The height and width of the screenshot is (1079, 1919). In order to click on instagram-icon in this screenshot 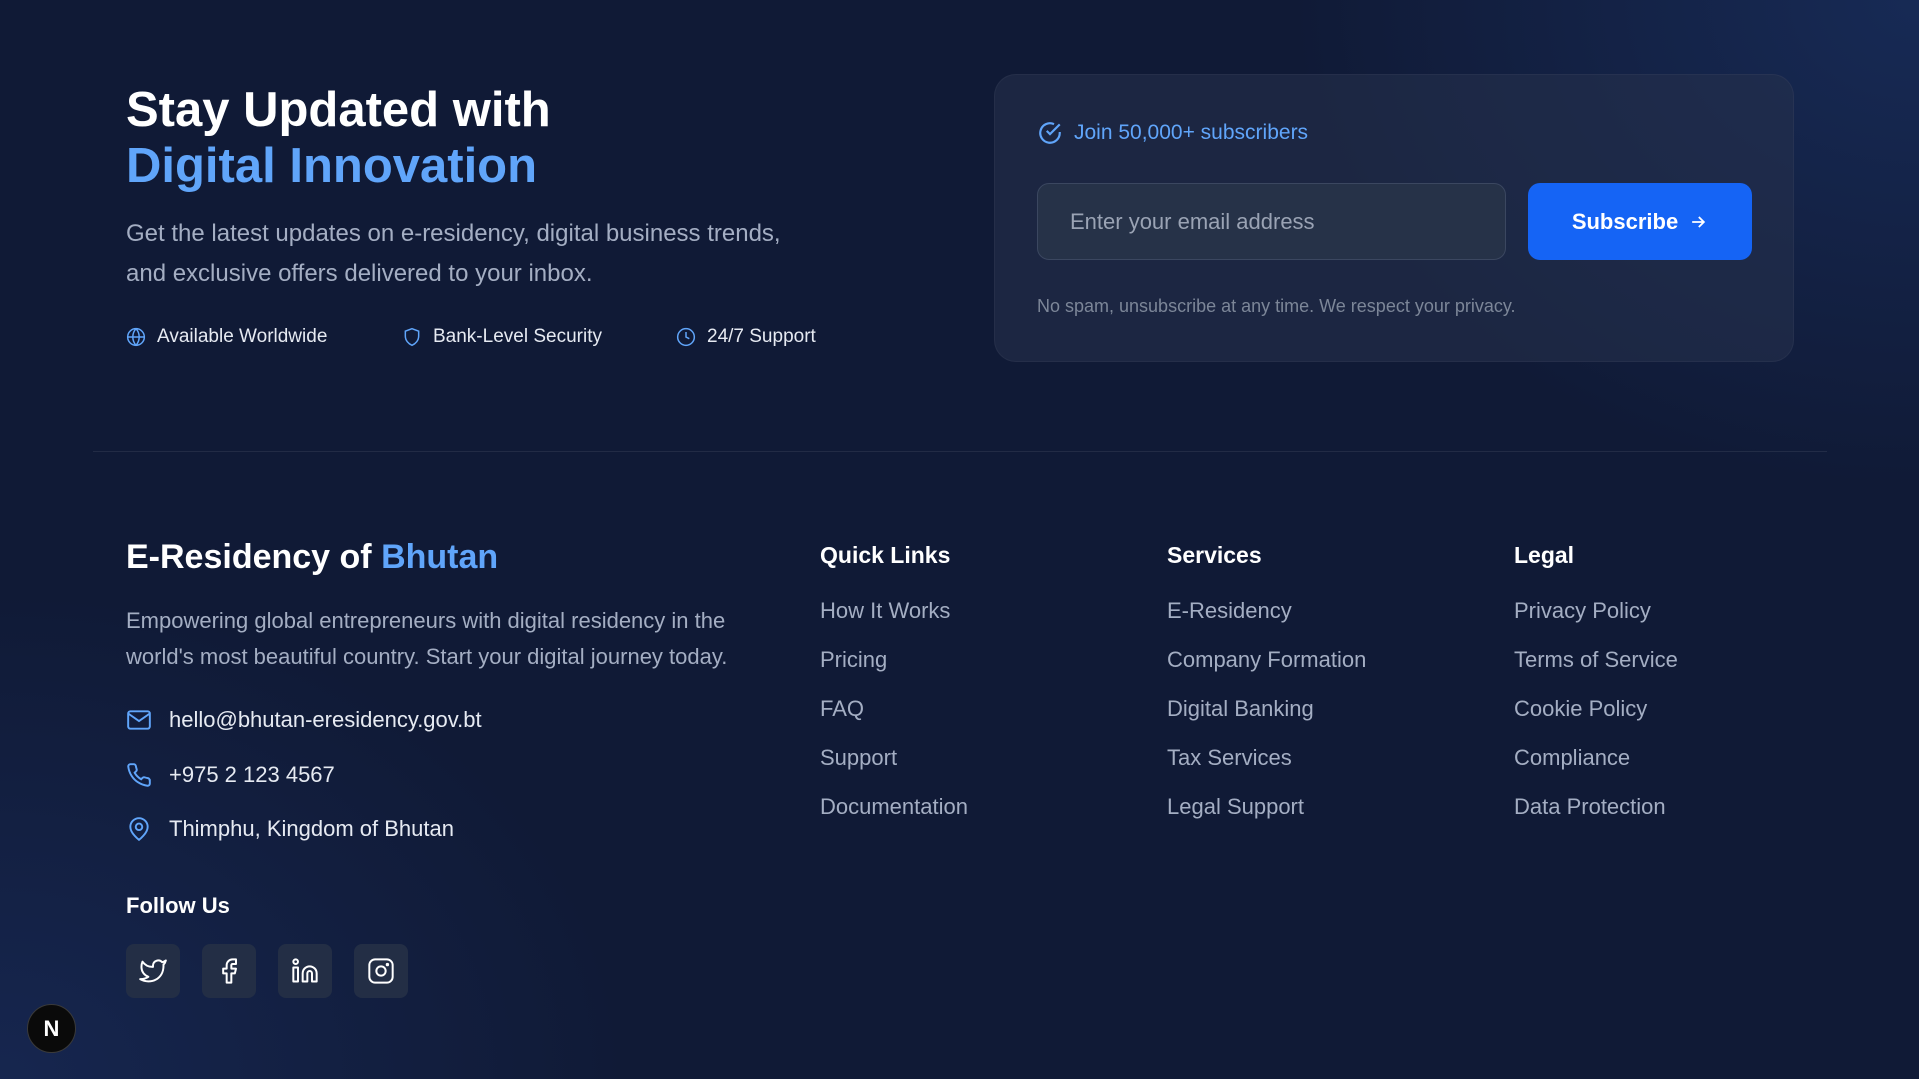, I will do `click(381, 971)`.